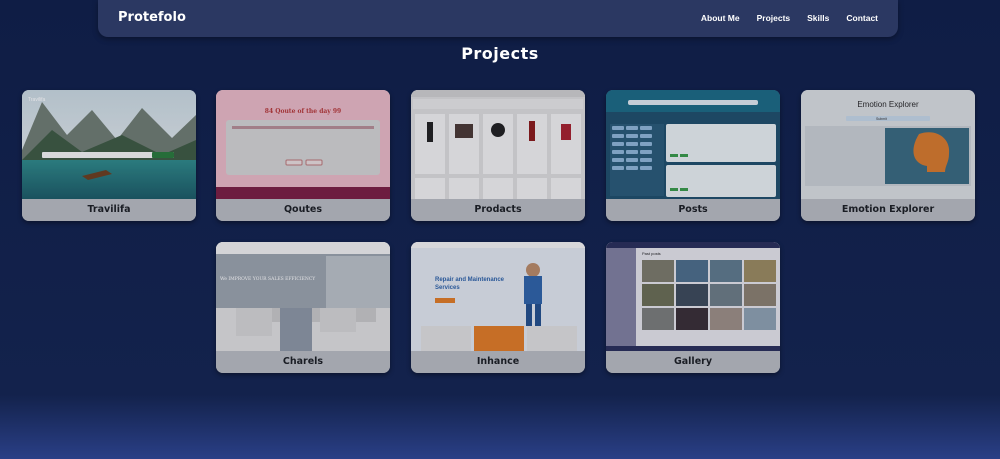  I want to click on brand-logo: Protefolo, so click(152, 17).